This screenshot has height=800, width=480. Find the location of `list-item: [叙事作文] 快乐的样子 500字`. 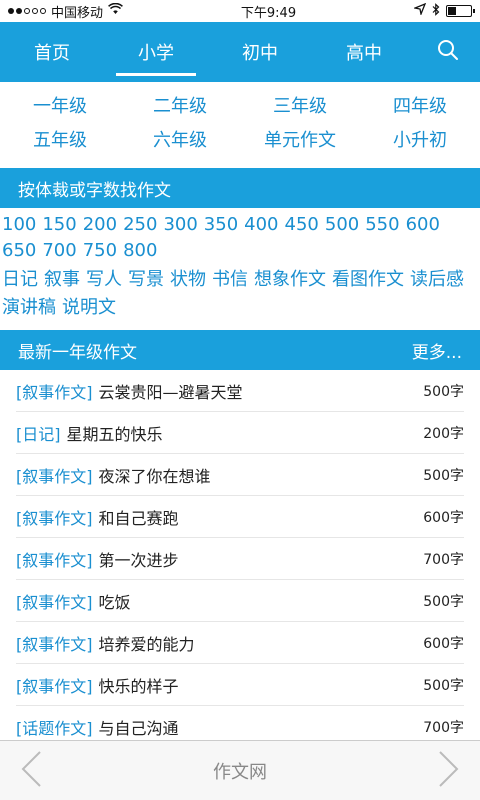

list-item: [叙事作文] 快乐的样子 500字 is located at coordinates (240, 685).